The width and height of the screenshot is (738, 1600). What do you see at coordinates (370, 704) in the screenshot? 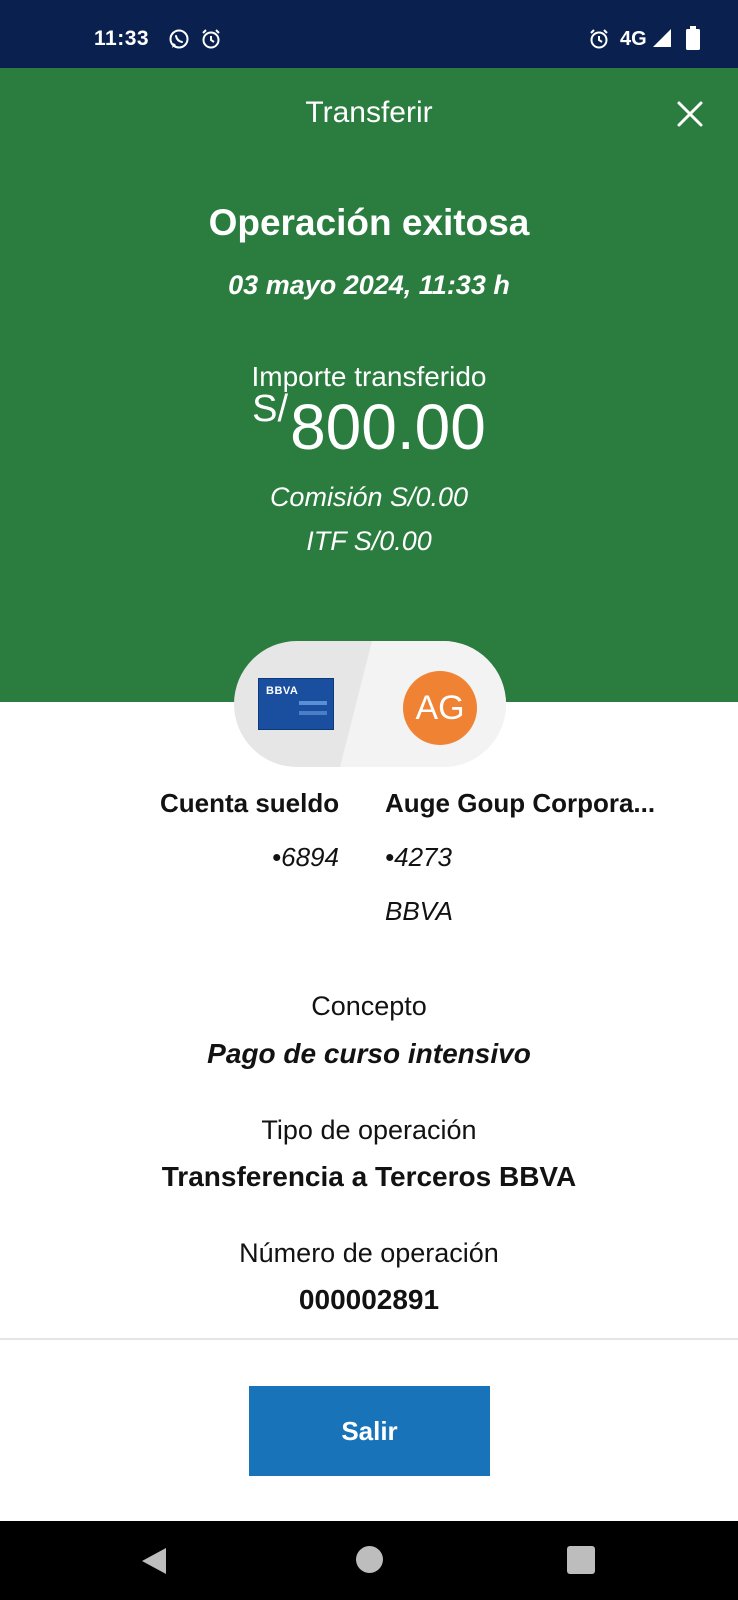
I see `transfer-route: BBVA AG` at bounding box center [370, 704].